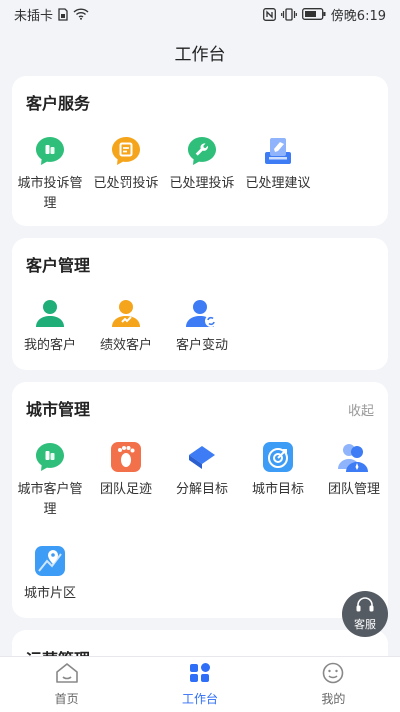  Describe the element at coordinates (125, 345) in the screenshot. I see `menu-item-label: 绩效客户` at that location.